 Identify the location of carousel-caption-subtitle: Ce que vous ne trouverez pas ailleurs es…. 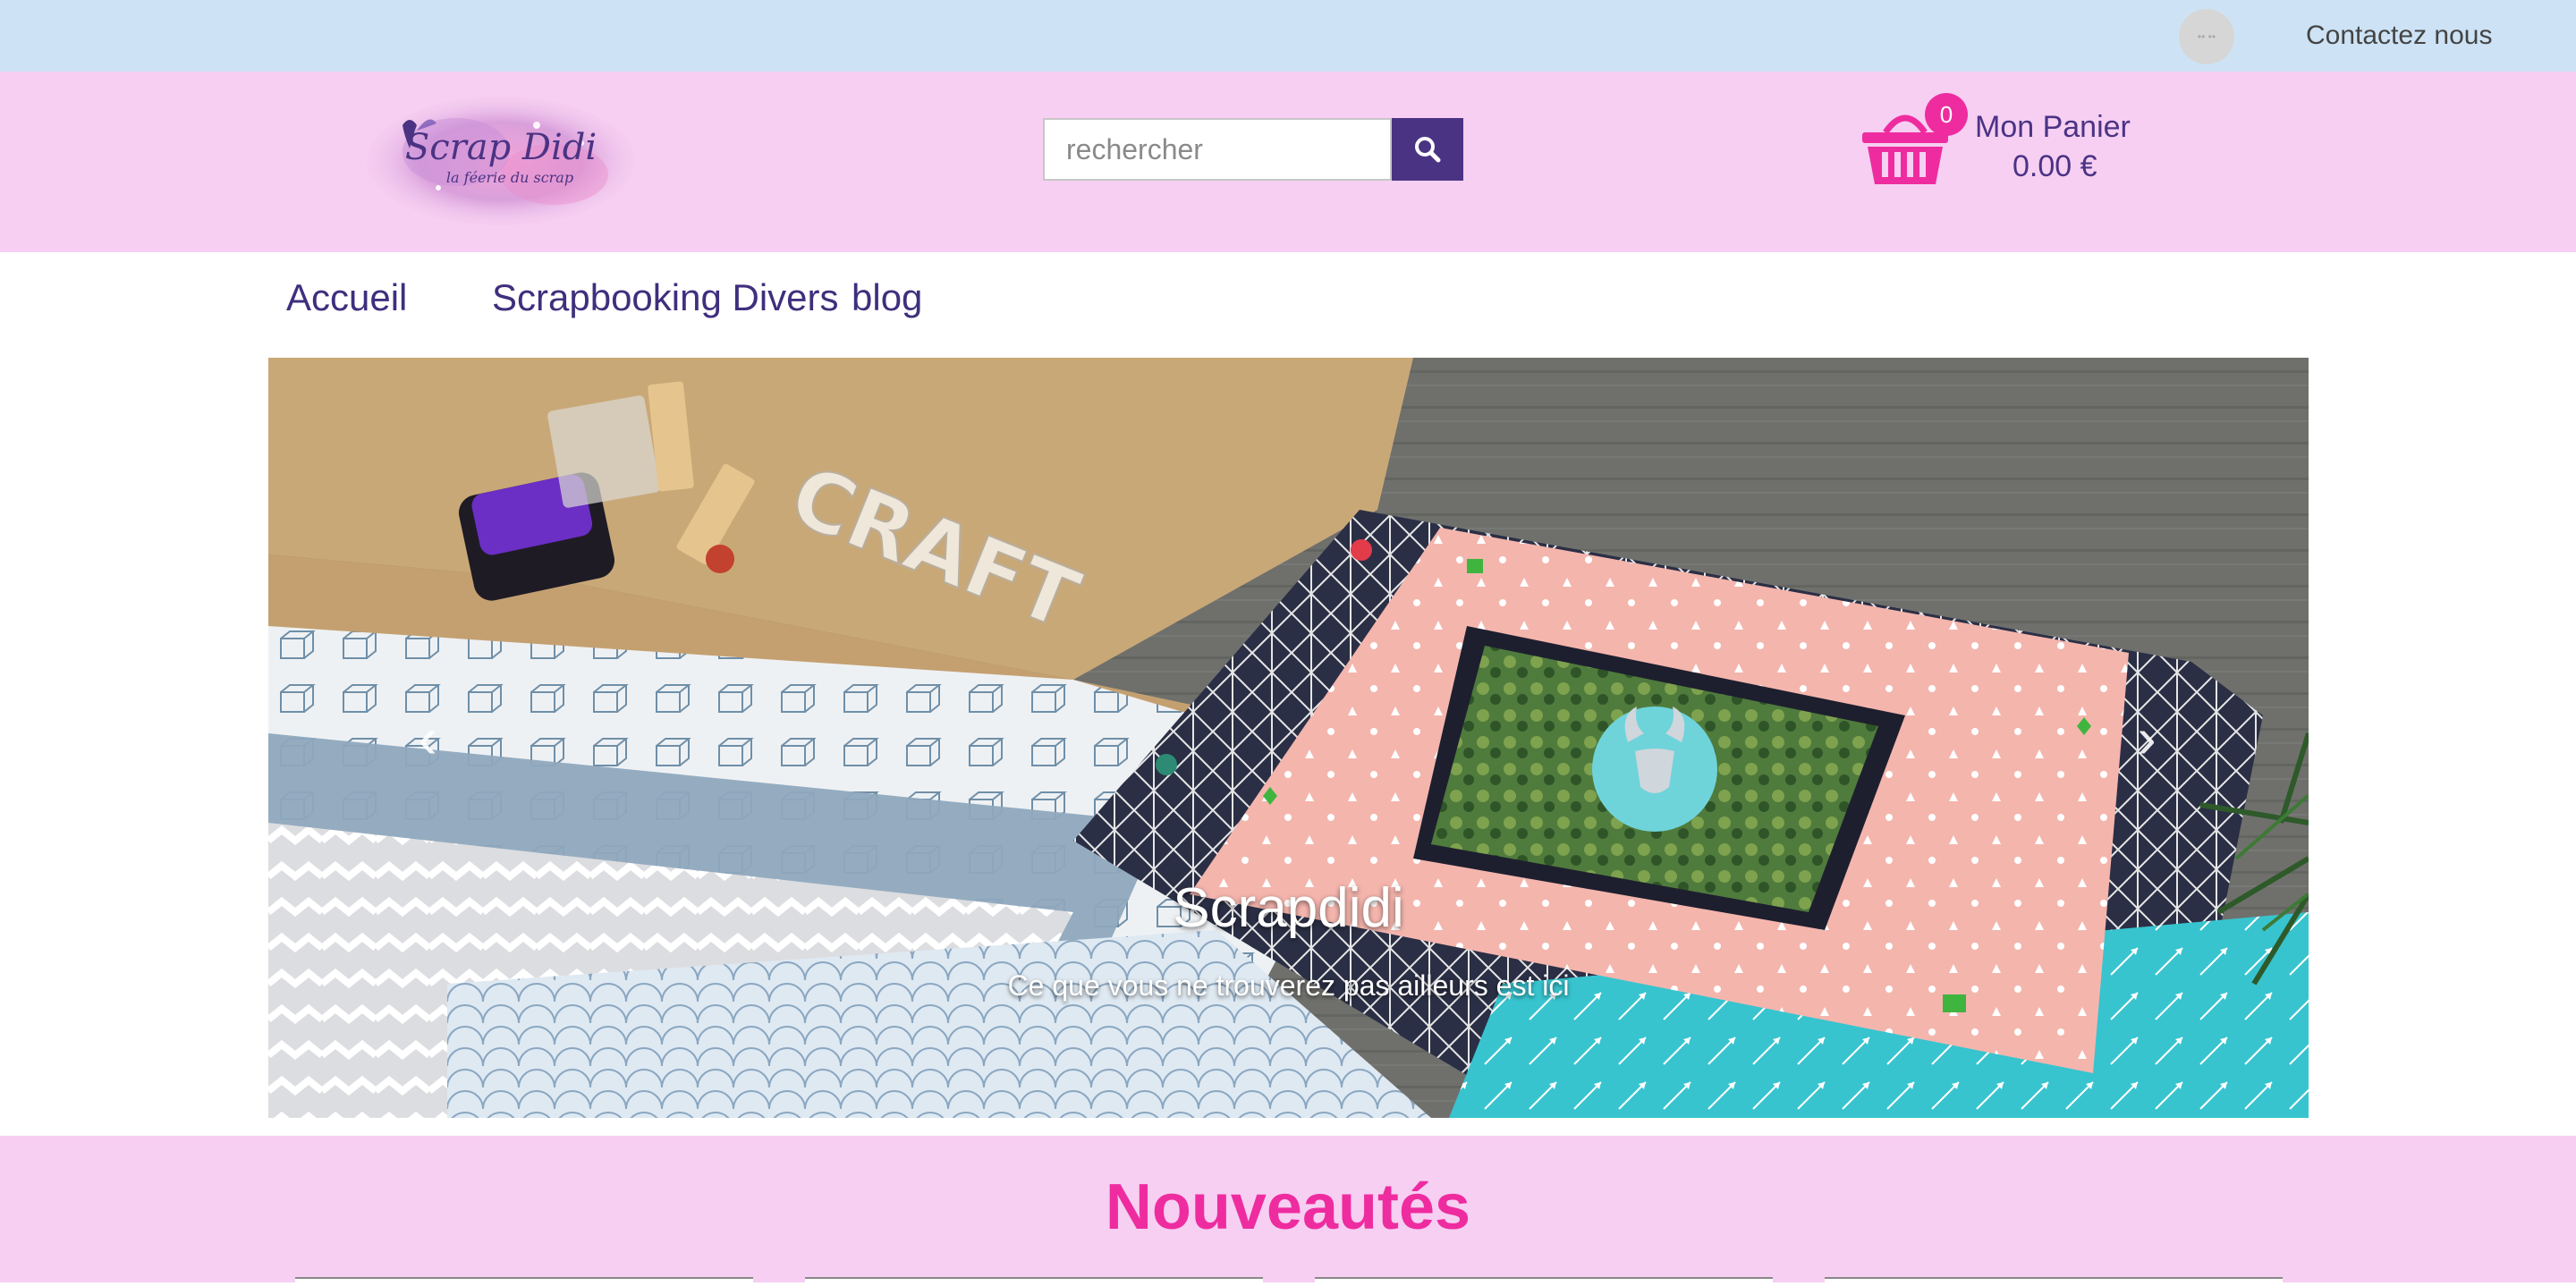
(1288, 986).